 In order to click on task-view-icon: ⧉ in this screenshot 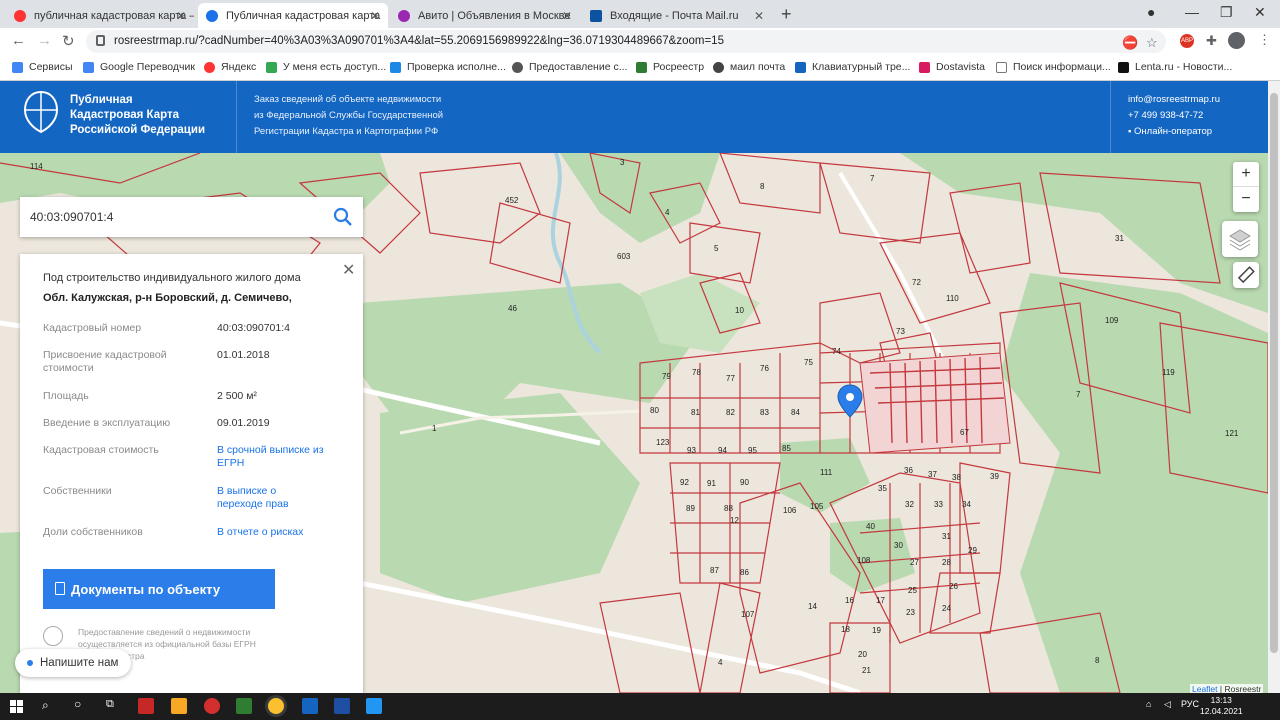, I will do `click(110, 704)`.